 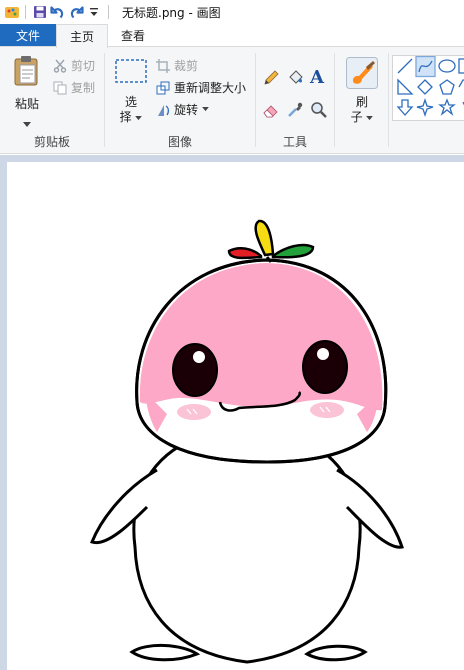 What do you see at coordinates (210, 88) in the screenshot?
I see `resize-label: 重新调整大小` at bounding box center [210, 88].